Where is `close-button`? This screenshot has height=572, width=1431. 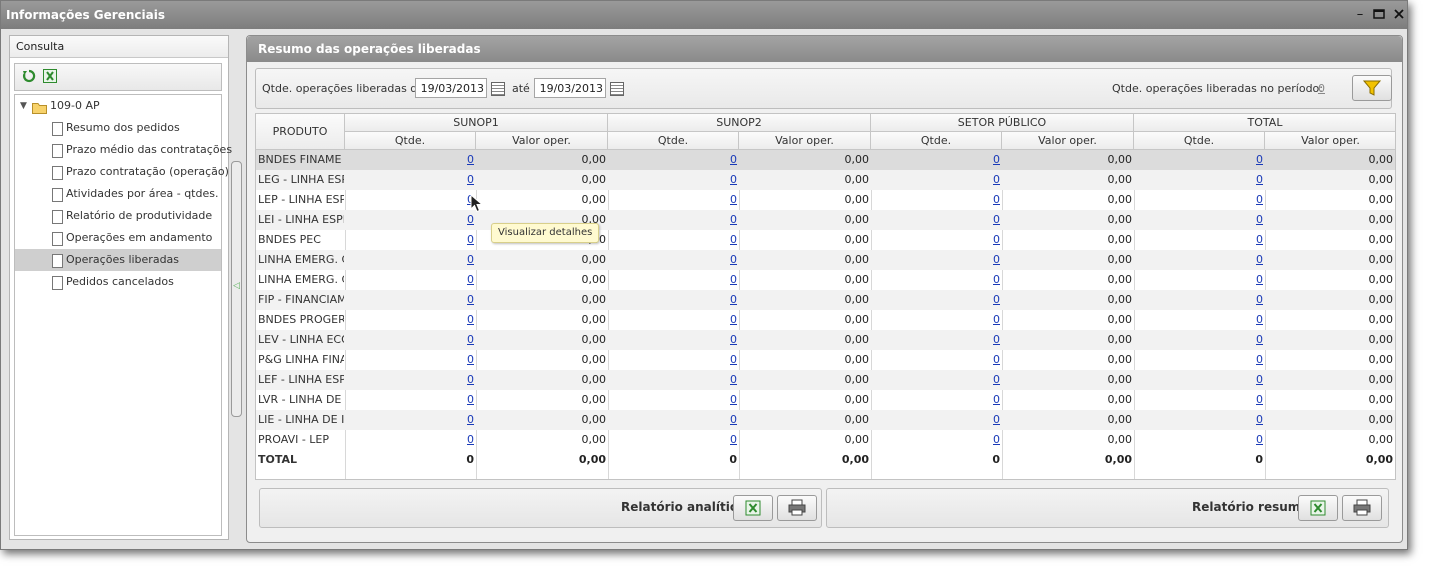 close-button is located at coordinates (1399, 15).